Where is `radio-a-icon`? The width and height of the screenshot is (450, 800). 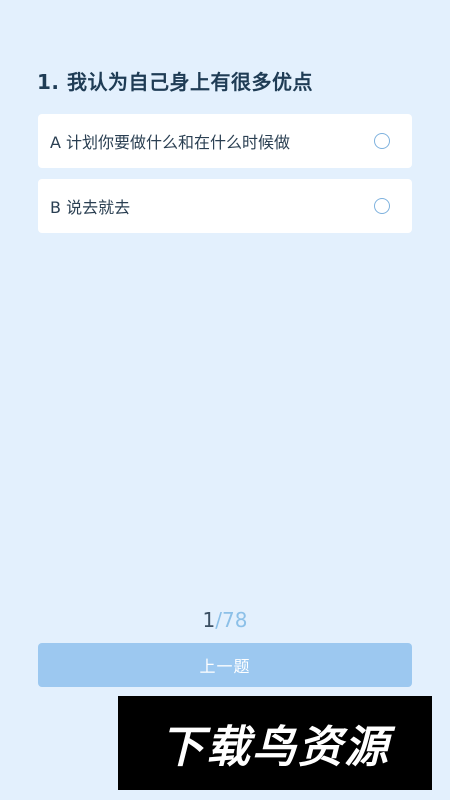 radio-a-icon is located at coordinates (382, 141).